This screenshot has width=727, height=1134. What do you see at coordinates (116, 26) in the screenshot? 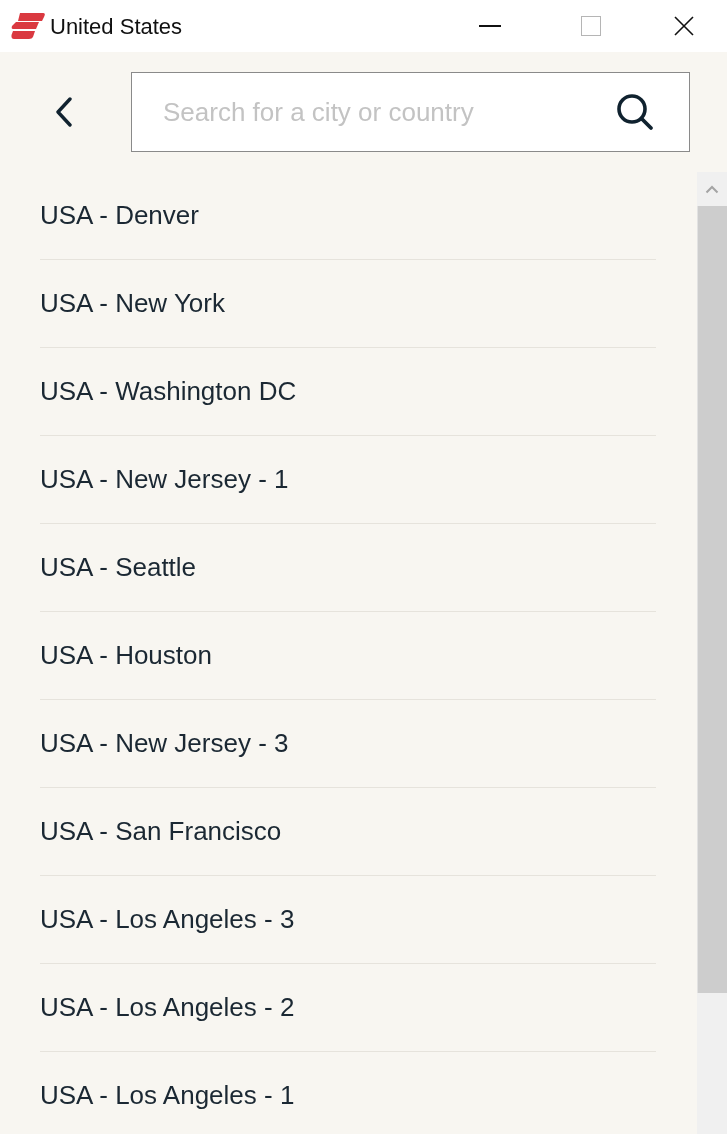
I see `window-title: United States` at bounding box center [116, 26].